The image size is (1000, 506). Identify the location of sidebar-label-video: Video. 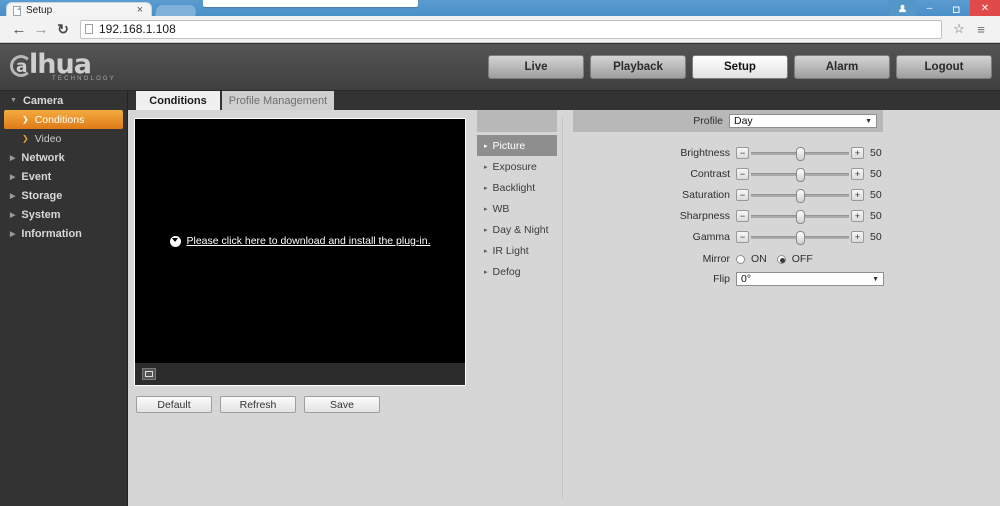
(48, 138).